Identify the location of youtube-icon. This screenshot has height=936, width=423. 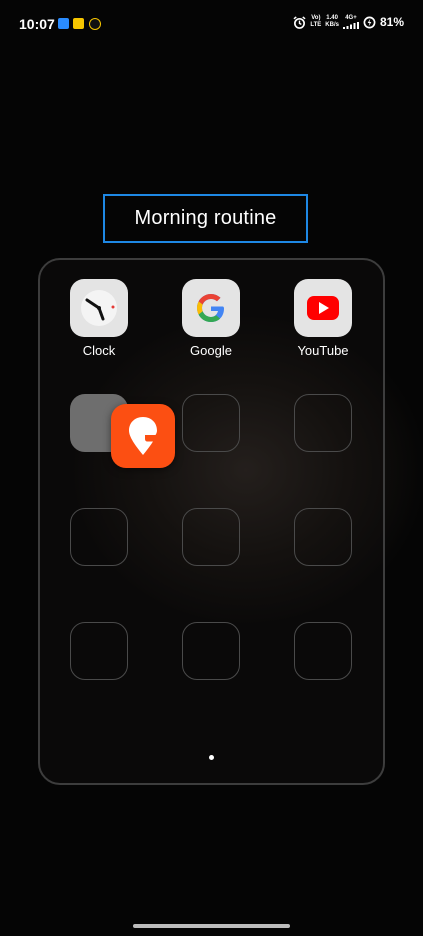
(323, 308).